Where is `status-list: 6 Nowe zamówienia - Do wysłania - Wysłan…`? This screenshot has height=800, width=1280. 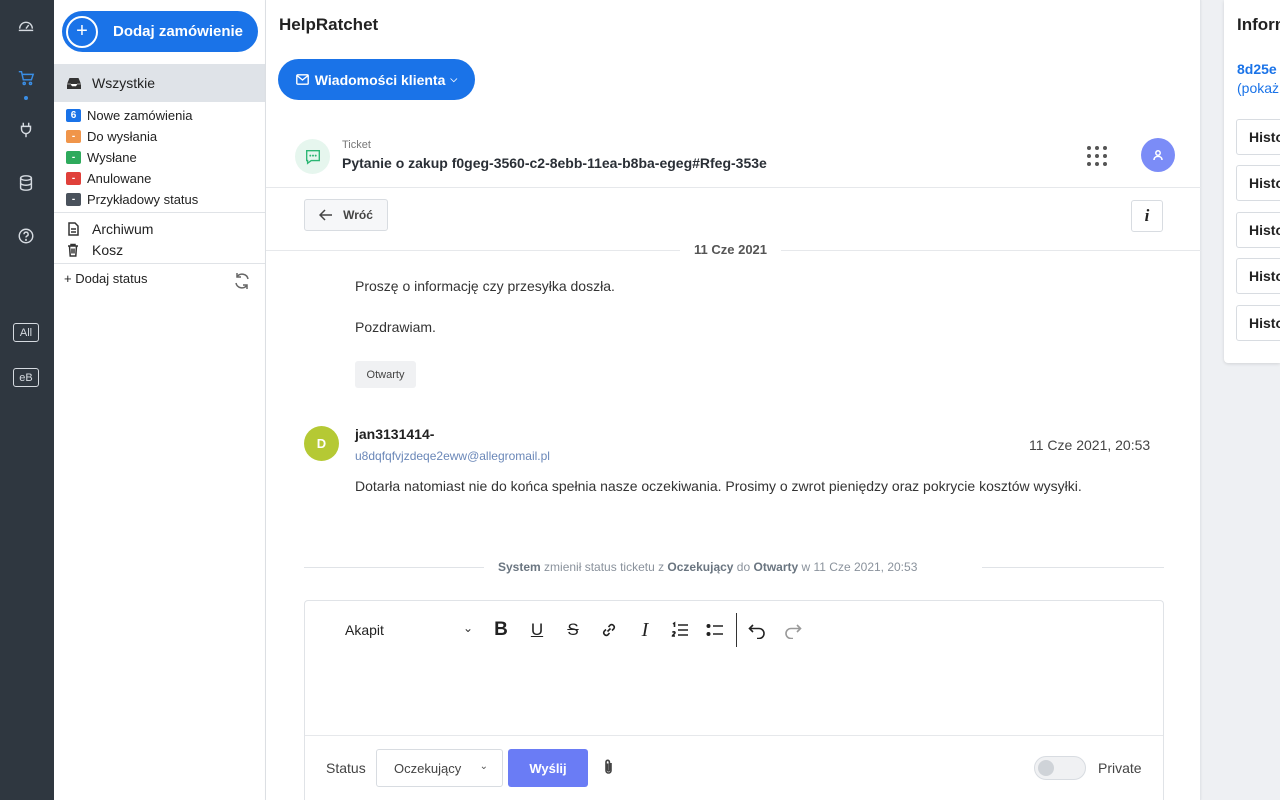
status-list: 6 Nowe zamówienia - Do wysłania - Wysłan… is located at coordinates (132, 157).